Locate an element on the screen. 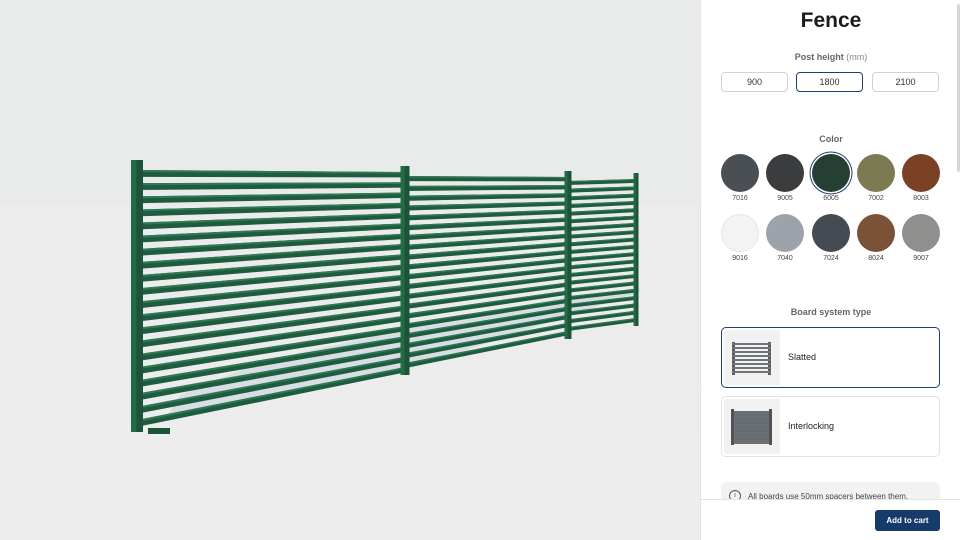  board-option-interlocking: Interlocking is located at coordinates (830, 426).